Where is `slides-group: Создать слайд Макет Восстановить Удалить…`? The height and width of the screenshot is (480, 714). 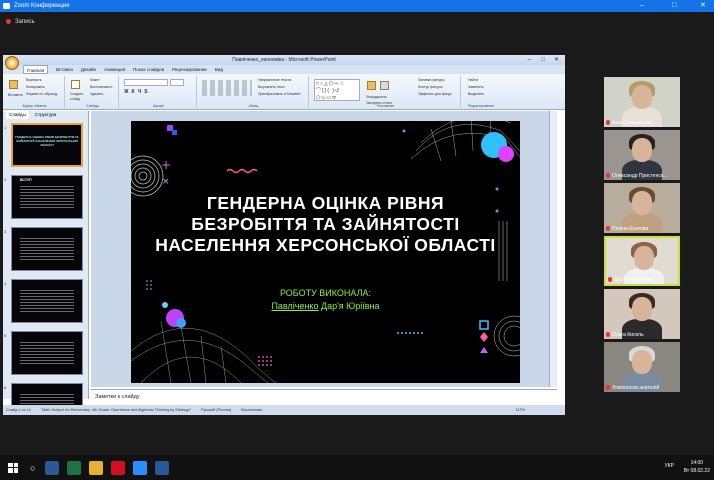 slides-group: Создать слайд Макет Восстановить Удалить… is located at coordinates (93, 92).